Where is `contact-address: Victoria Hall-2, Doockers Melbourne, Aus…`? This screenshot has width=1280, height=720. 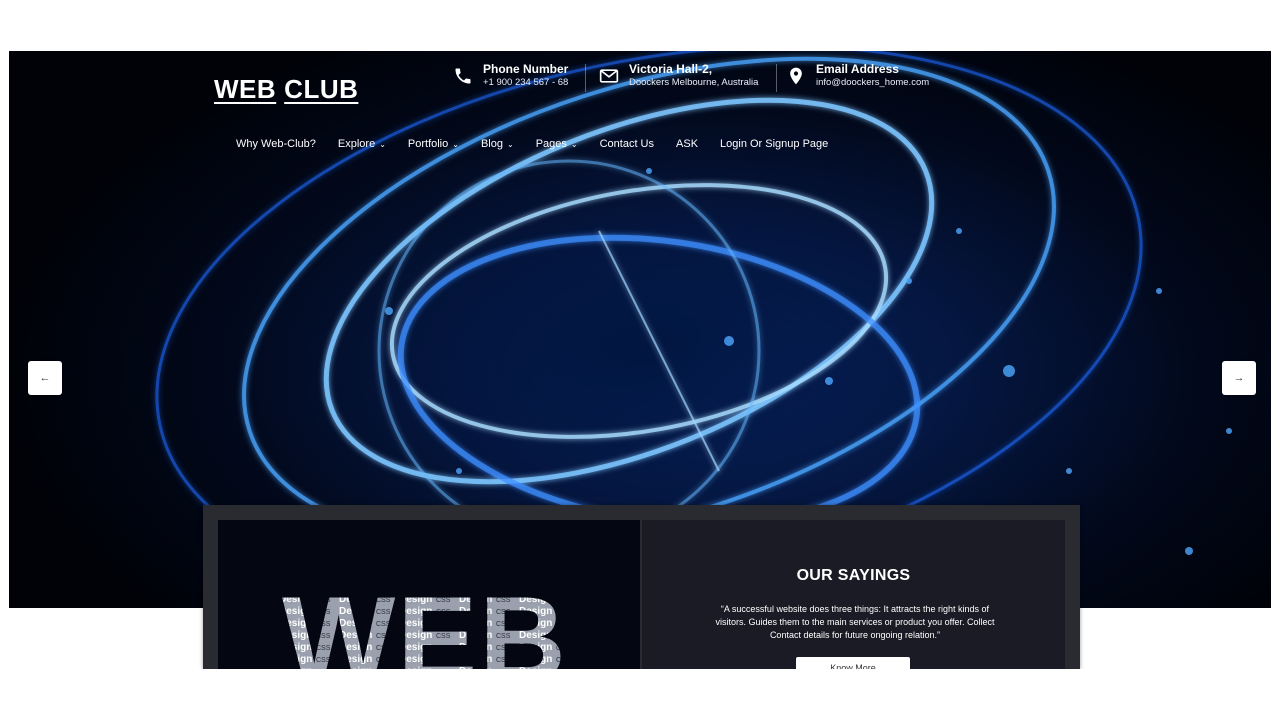
contact-address: Victoria Hall-2, Doockers Melbourne, Aus… is located at coordinates (678, 75).